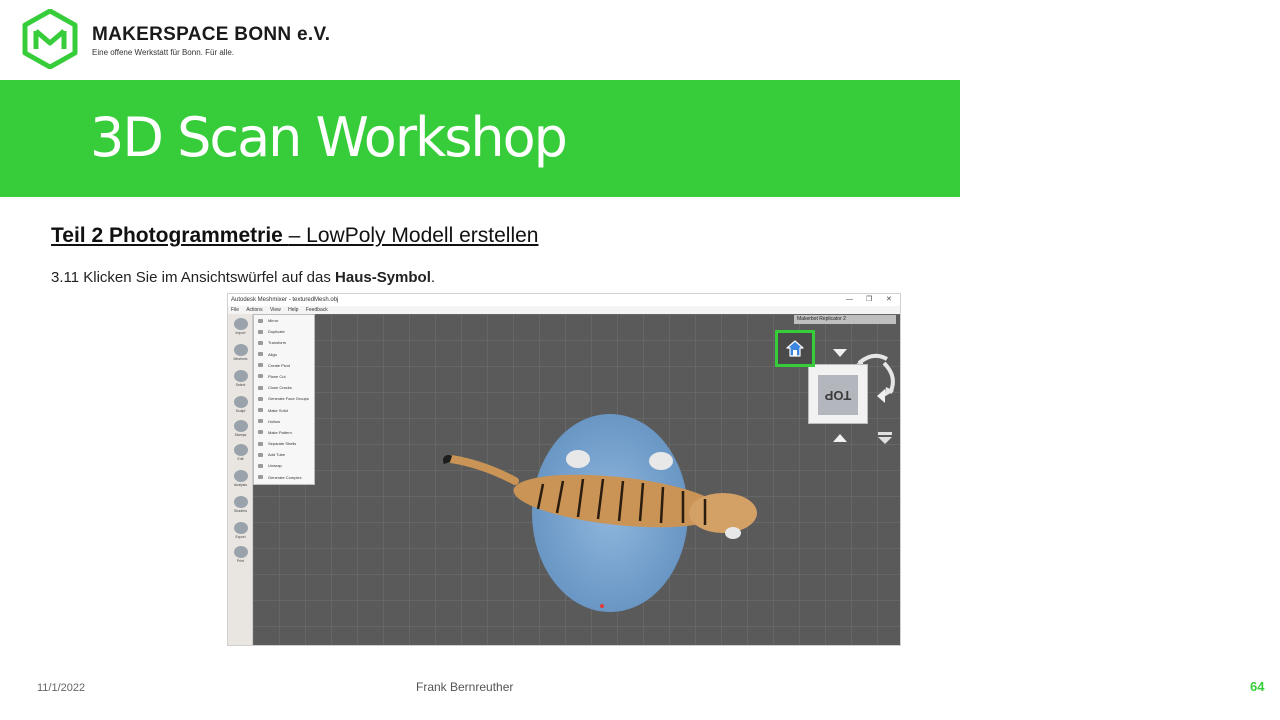 Image resolution: width=1280 pixels, height=720 pixels. Describe the element at coordinates (240, 376) in the screenshot. I see `select-icon` at that location.